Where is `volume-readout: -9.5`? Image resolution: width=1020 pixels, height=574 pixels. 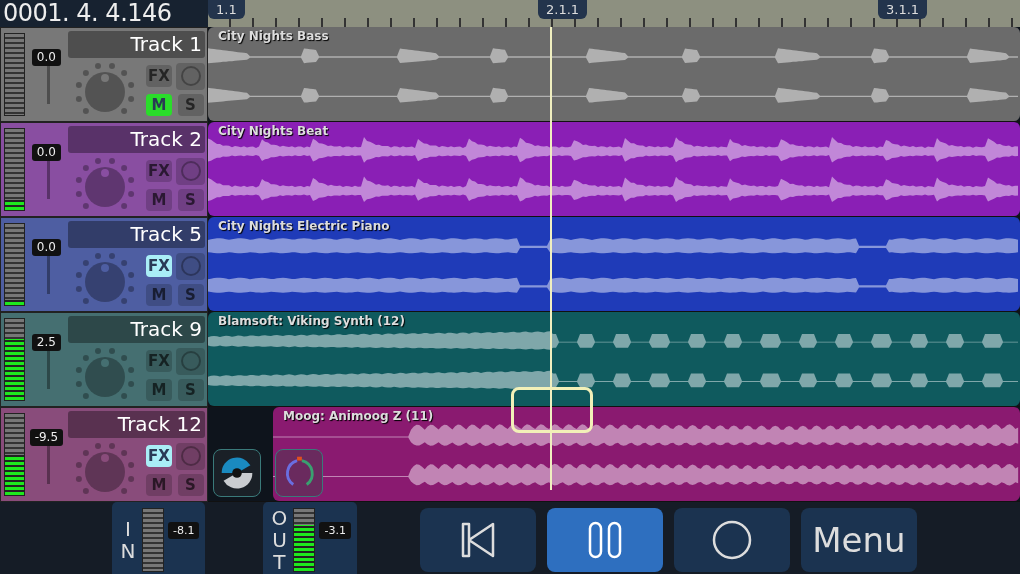 volume-readout: -9.5 is located at coordinates (46, 437).